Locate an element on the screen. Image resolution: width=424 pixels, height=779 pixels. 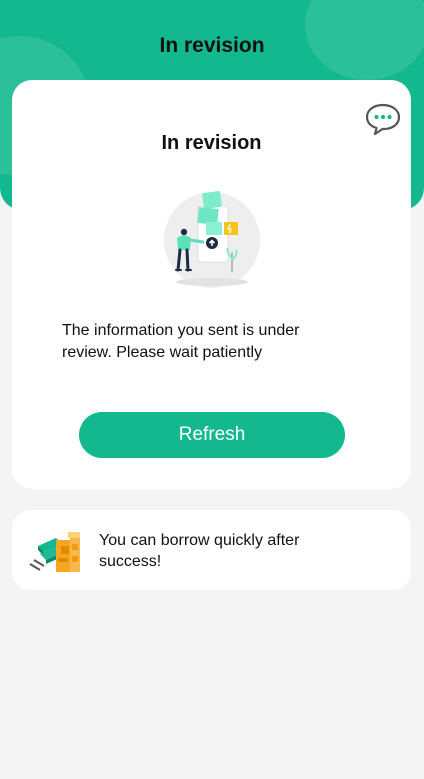
promo-text: You can borrow quickly after success! is located at coordinates (199, 551).